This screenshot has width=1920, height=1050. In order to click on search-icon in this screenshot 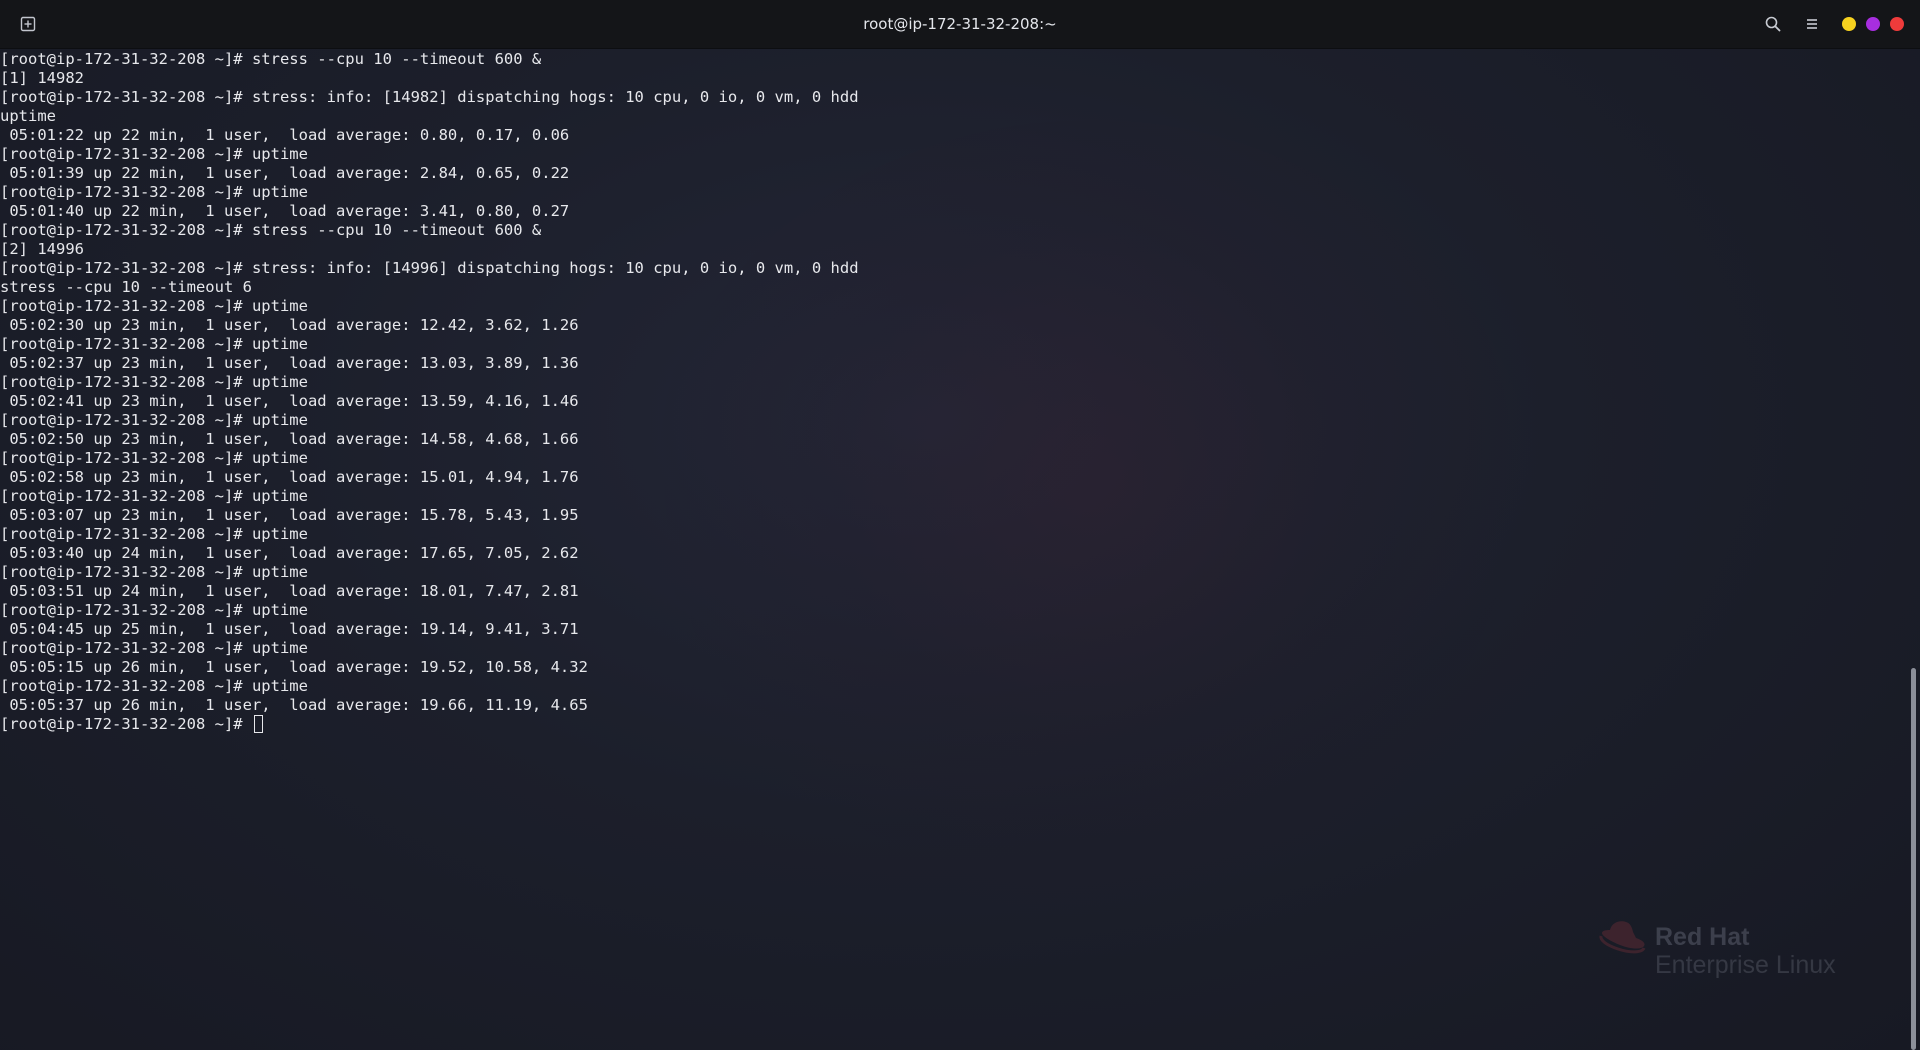, I will do `click(1773, 24)`.